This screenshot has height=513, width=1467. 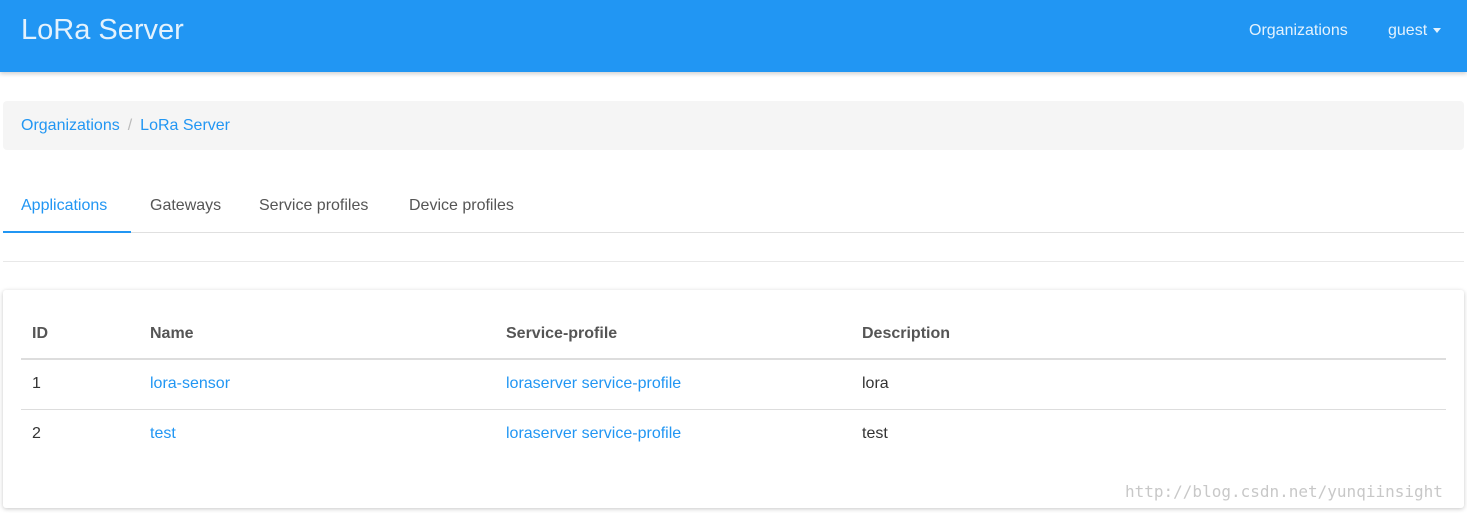 I want to click on table-header-row: ID Name Service-profile Description, so click(x=733, y=335).